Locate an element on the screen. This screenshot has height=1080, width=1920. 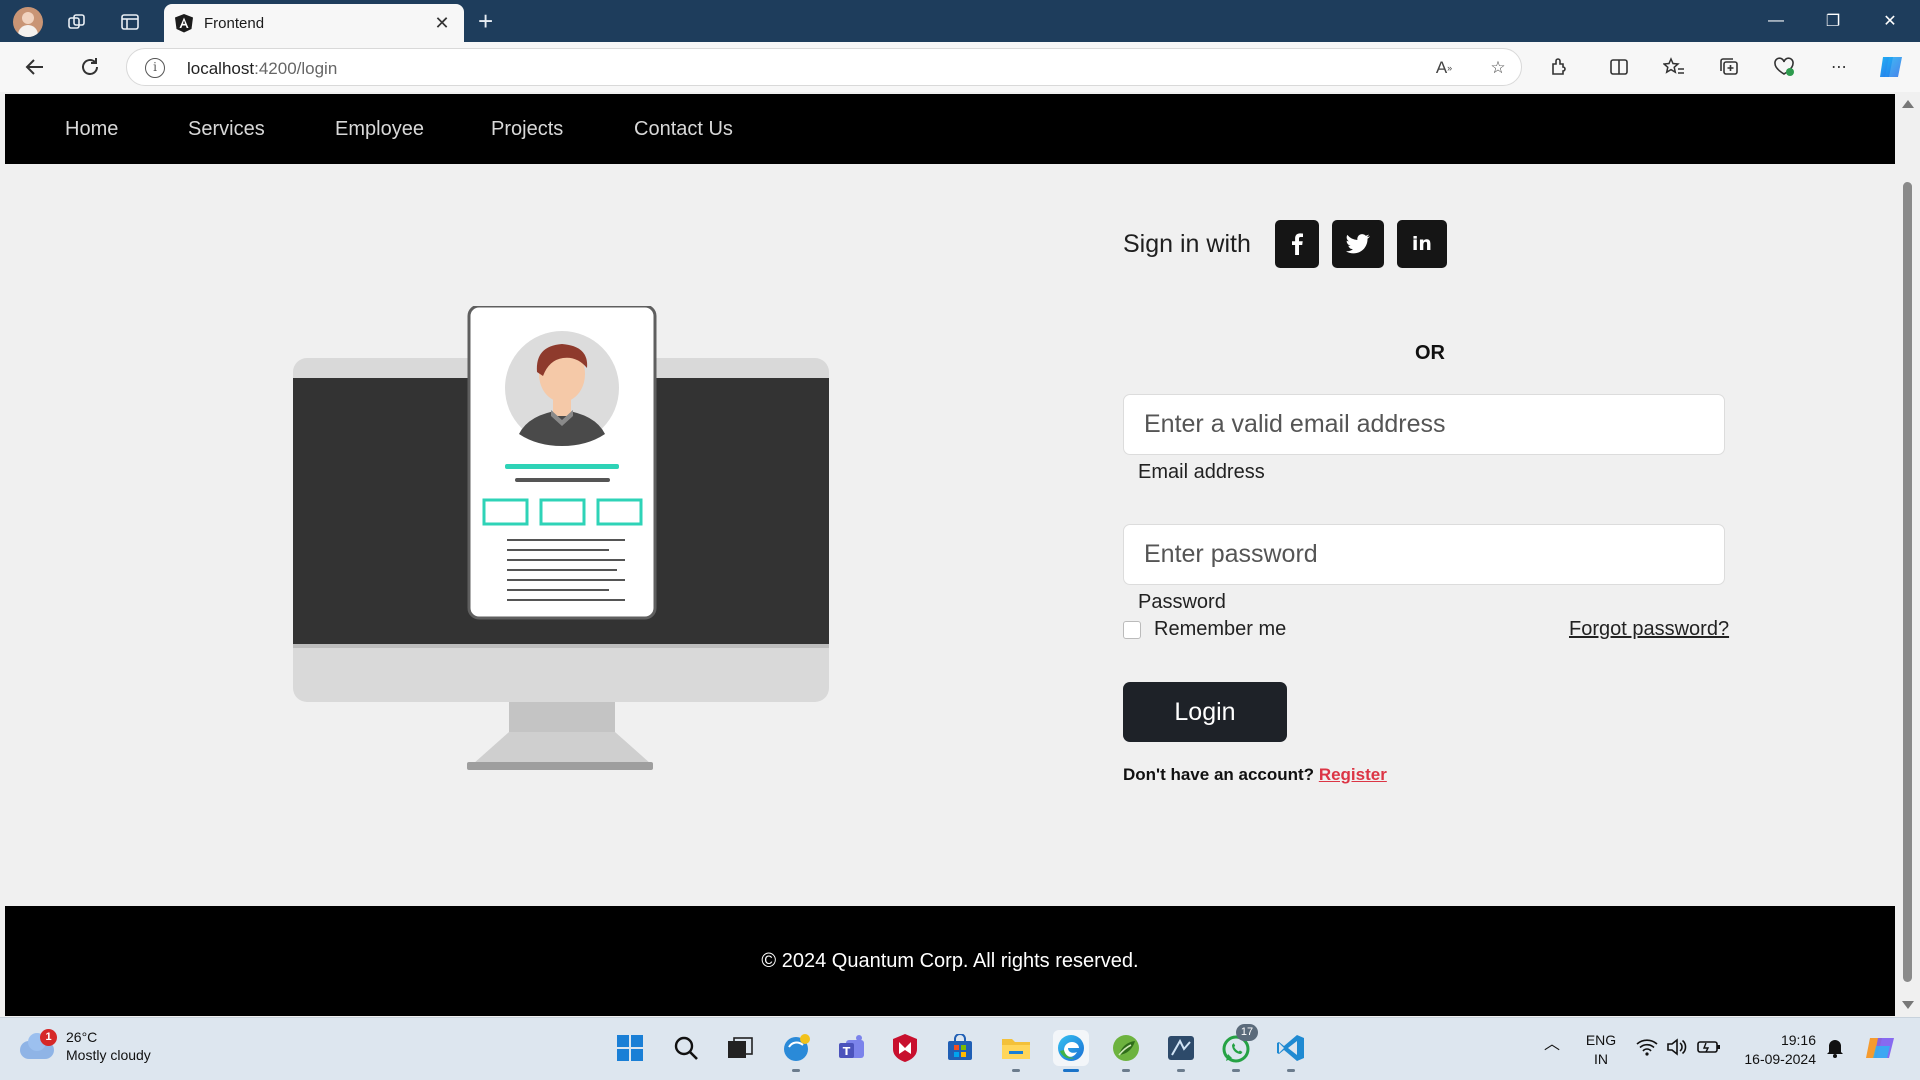
more-menu-icon: ⋯ is located at coordinates (1839, 67).